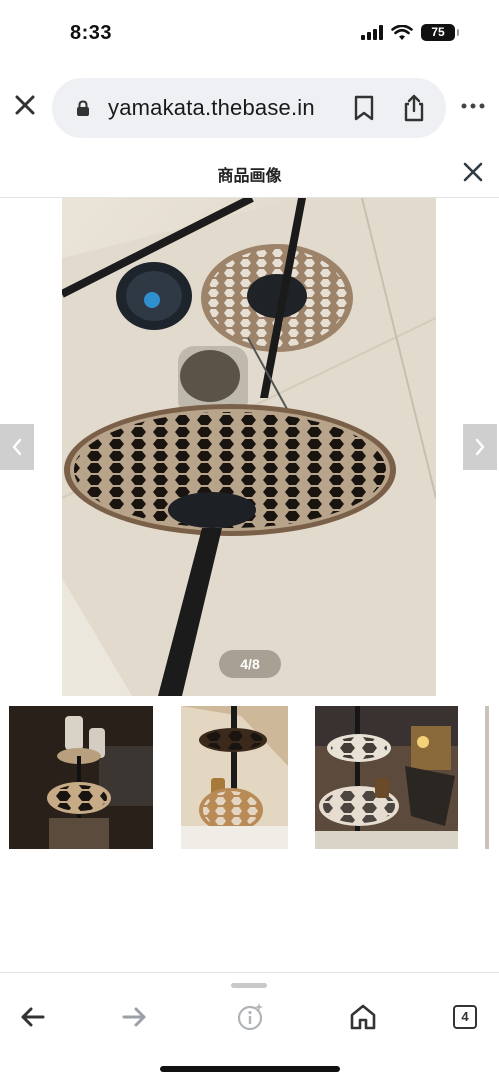 The width and height of the screenshot is (499, 1080). What do you see at coordinates (473, 172) in the screenshot?
I see `viewer-close-icon` at bounding box center [473, 172].